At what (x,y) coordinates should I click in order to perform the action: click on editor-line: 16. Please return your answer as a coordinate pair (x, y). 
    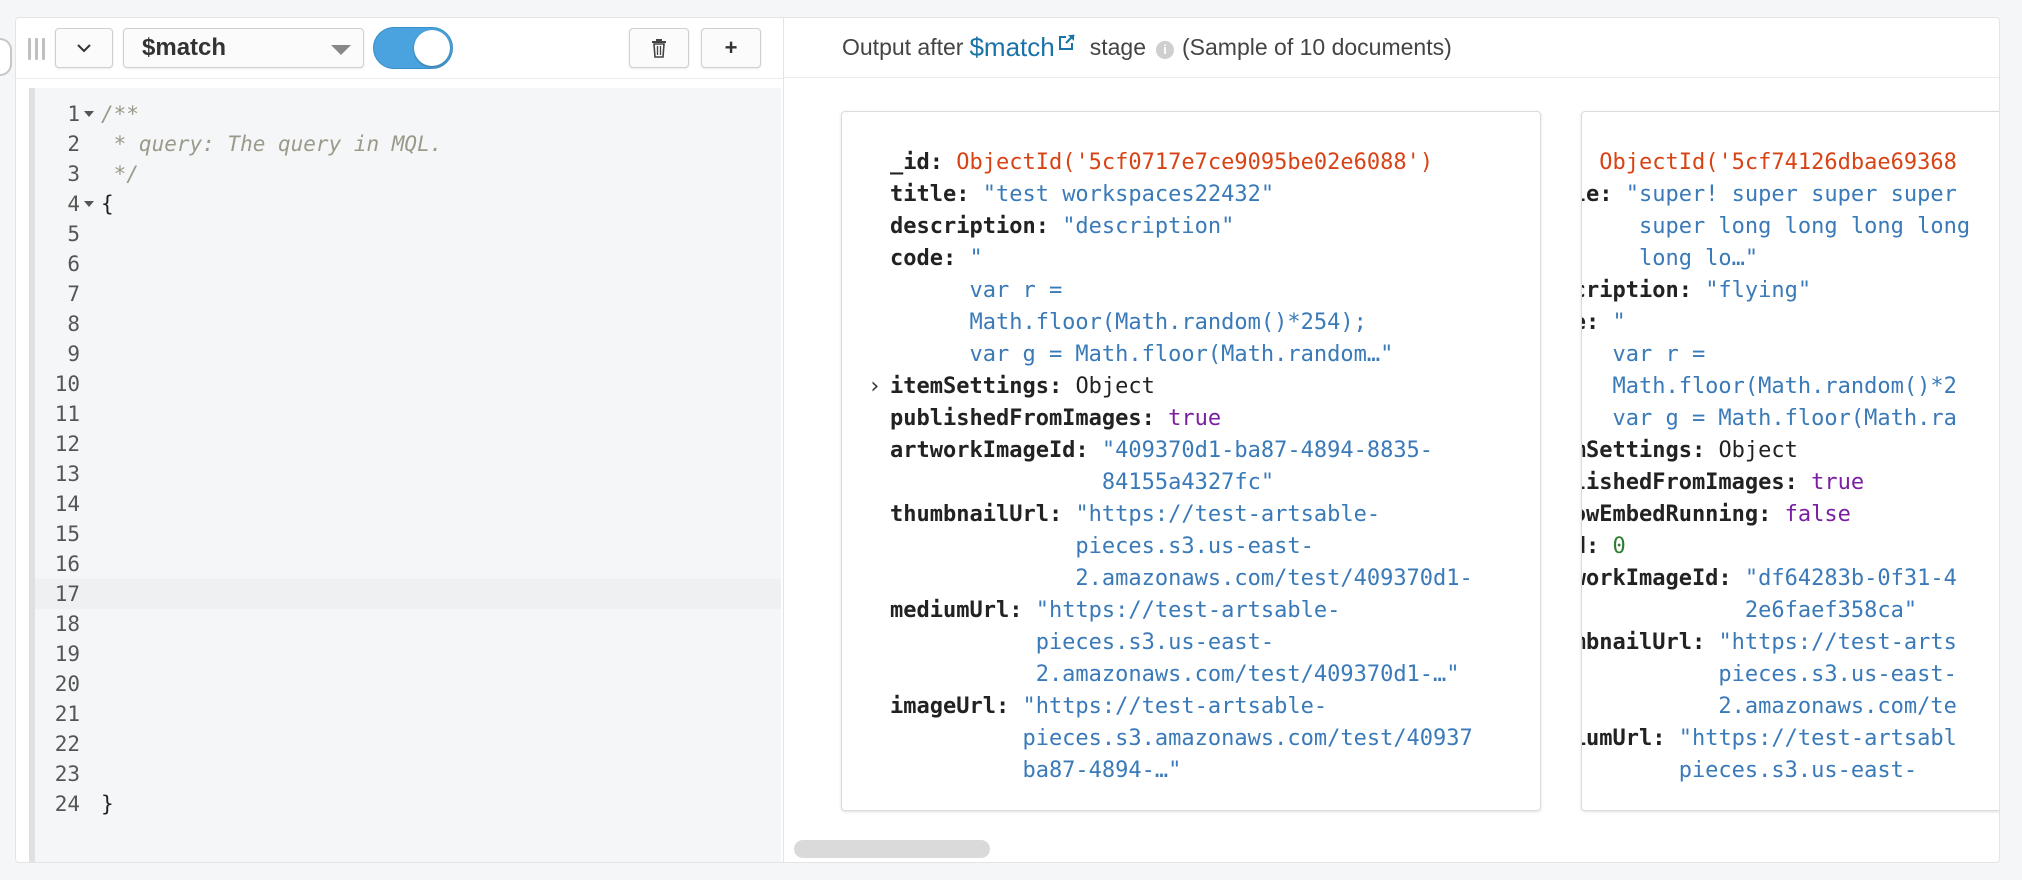
    Looking at the image, I should click on (408, 564).